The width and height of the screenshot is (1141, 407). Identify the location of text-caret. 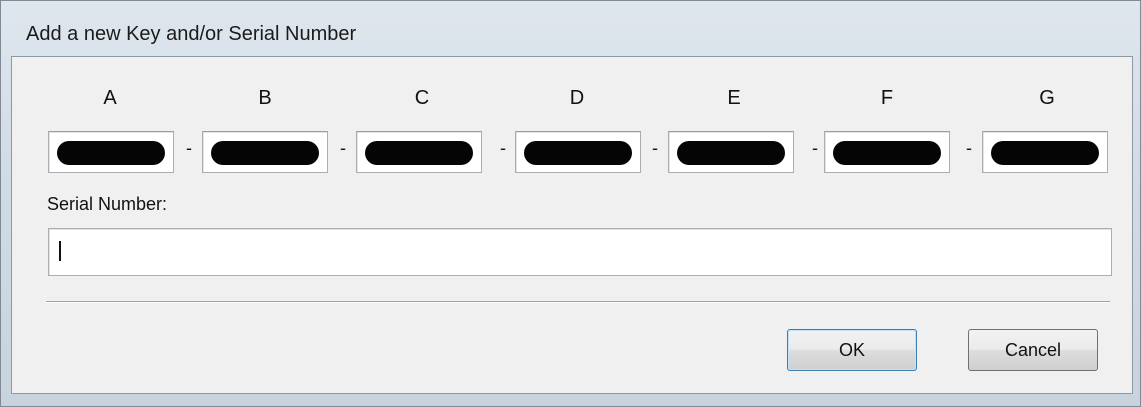
(60, 251).